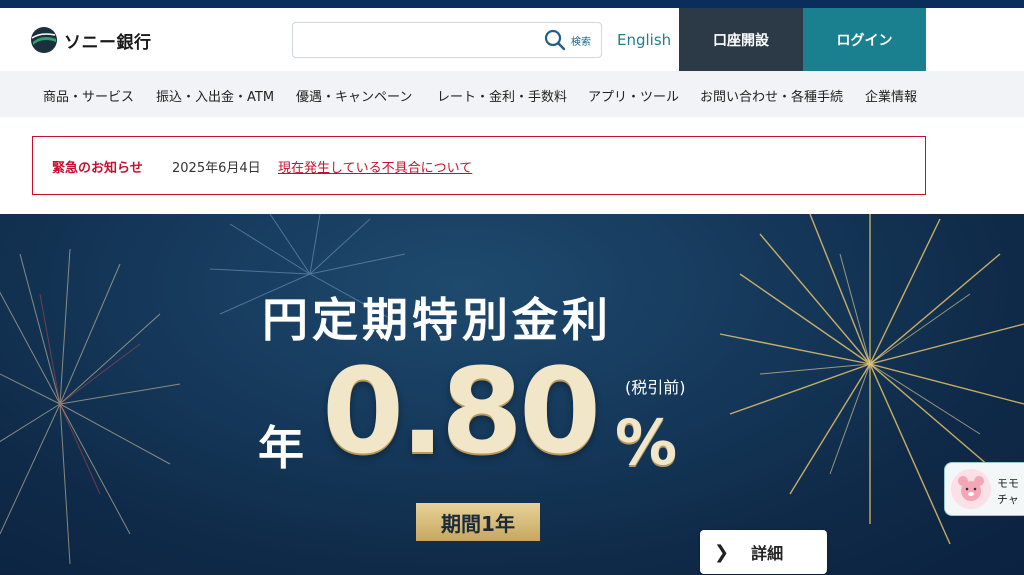 Image resolution: width=1024 pixels, height=575 pixels. What do you see at coordinates (108, 42) in the screenshot?
I see `brand-name: ソニー銀行` at bounding box center [108, 42].